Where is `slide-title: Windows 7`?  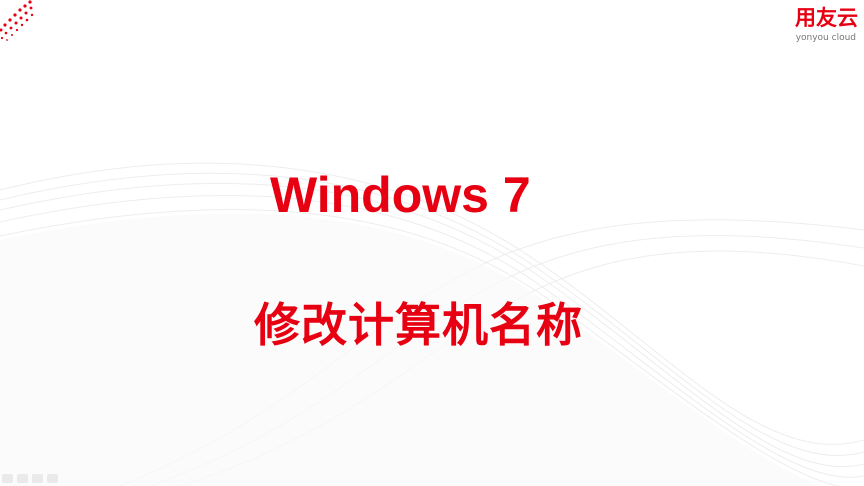 slide-title: Windows 7 is located at coordinates (400, 195).